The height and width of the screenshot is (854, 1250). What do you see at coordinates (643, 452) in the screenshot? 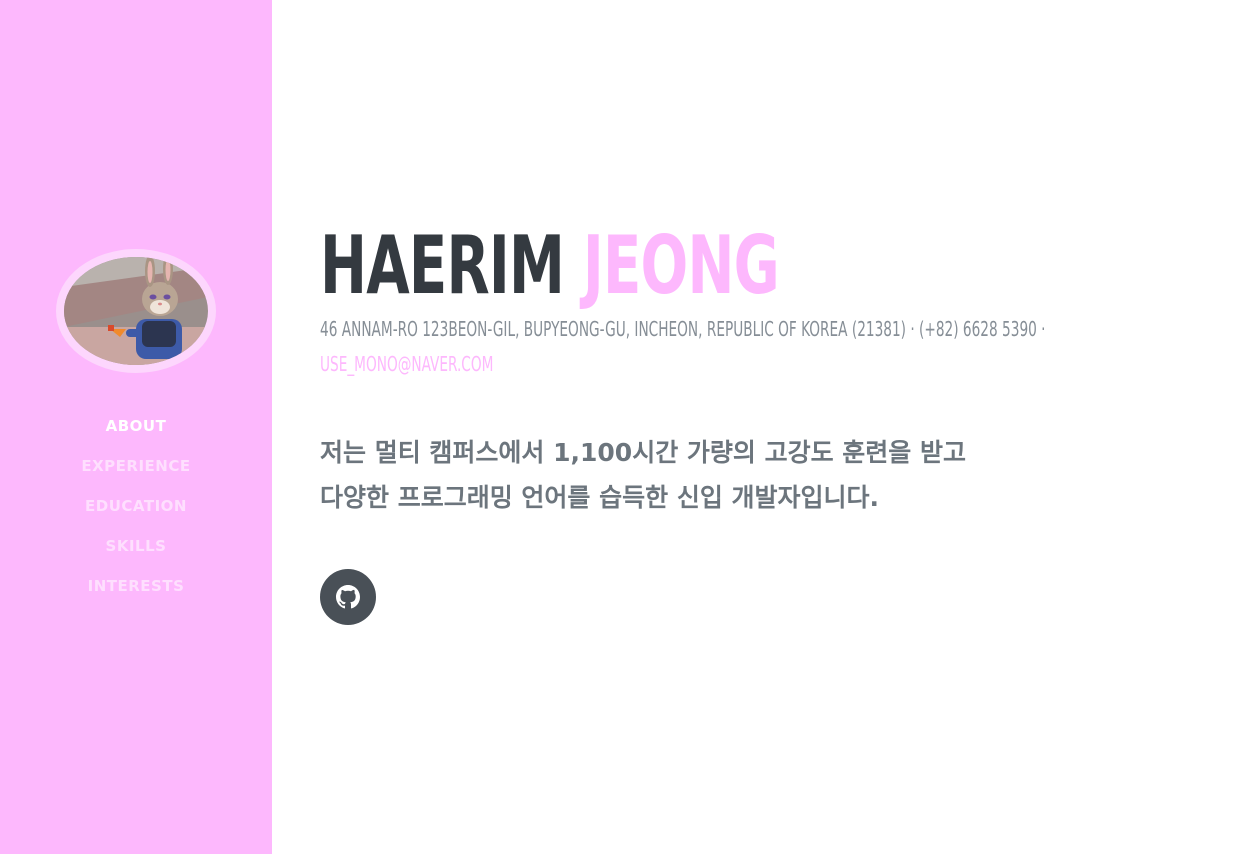
I see `intro-line: 저는 멀티 캠퍼스에서 1,100시간 가량의 고강도 훈련을 받고` at bounding box center [643, 452].